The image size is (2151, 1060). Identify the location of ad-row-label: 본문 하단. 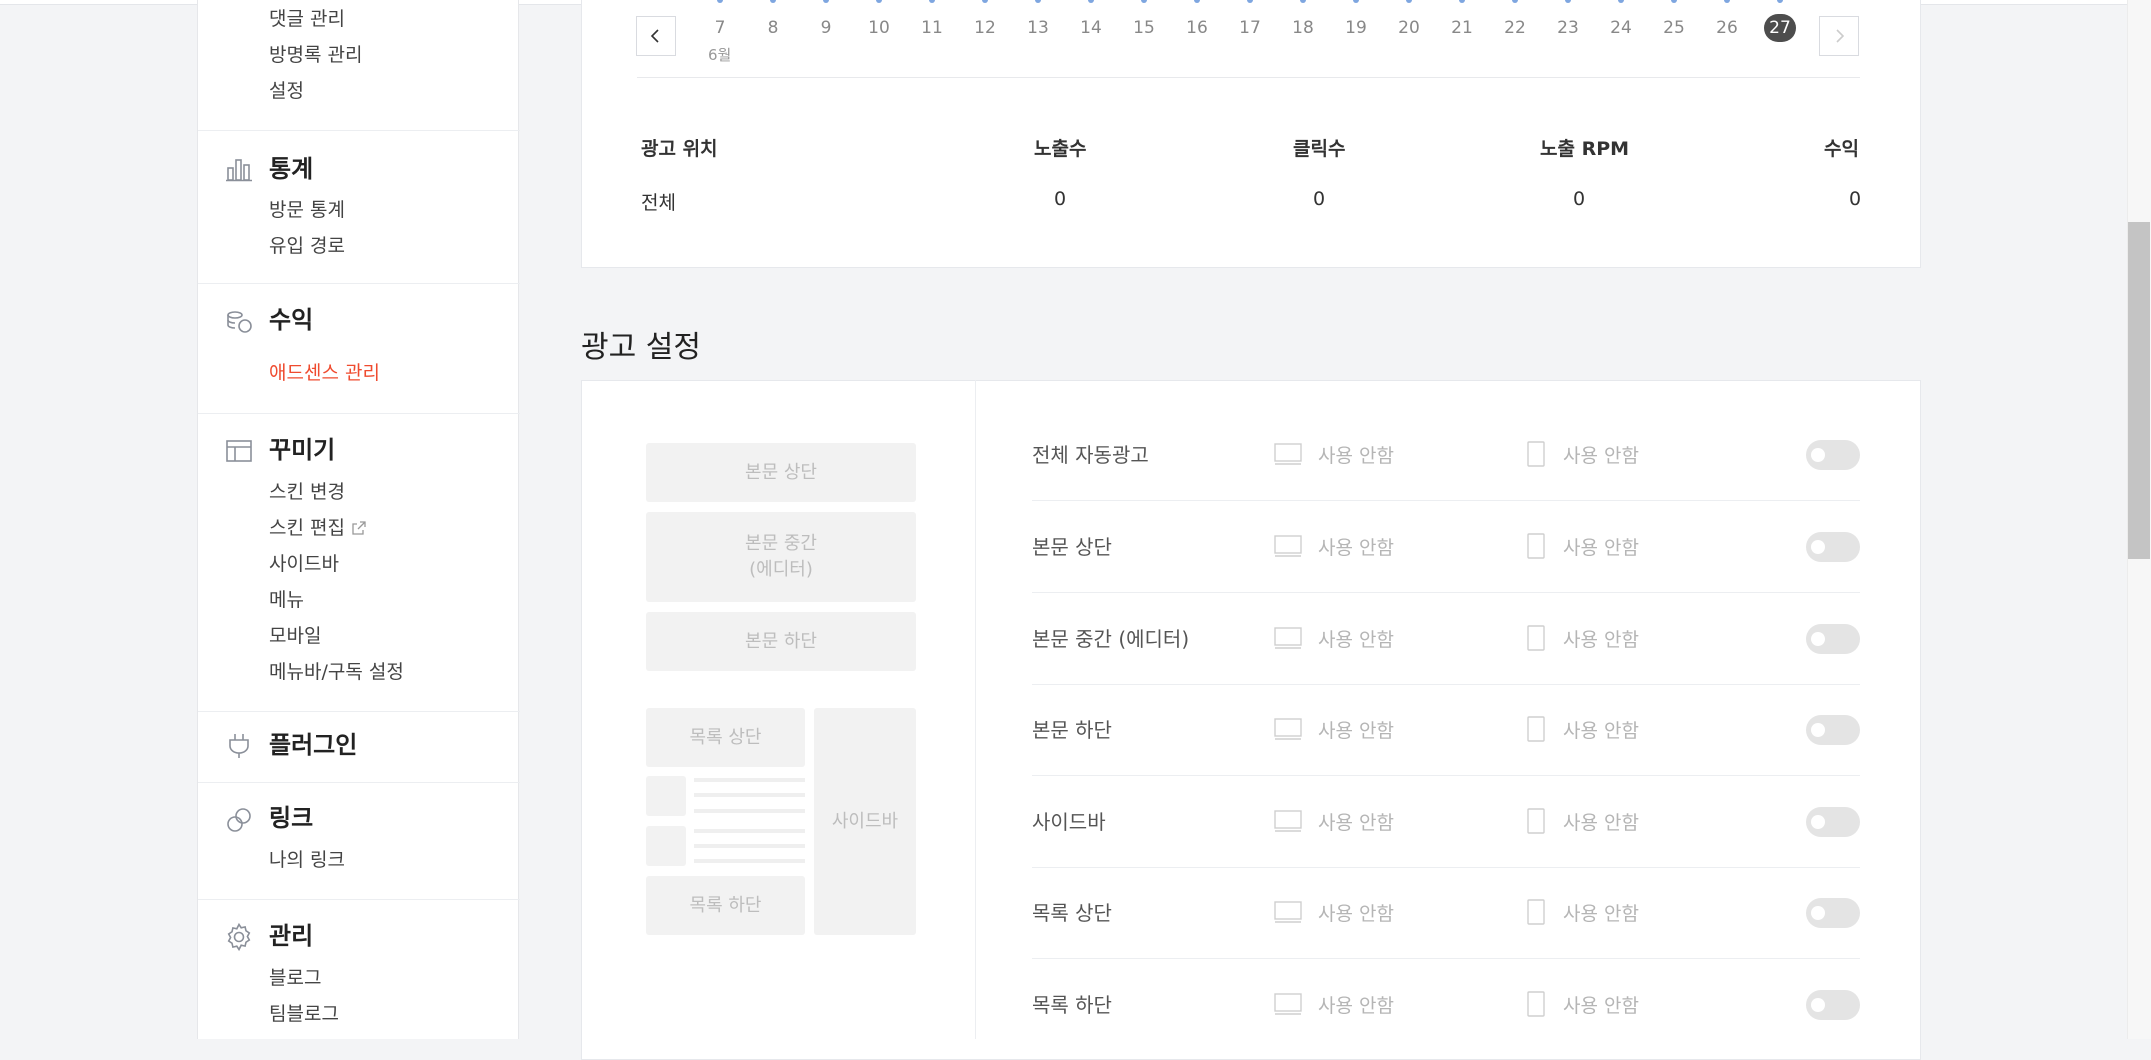
(1072, 730).